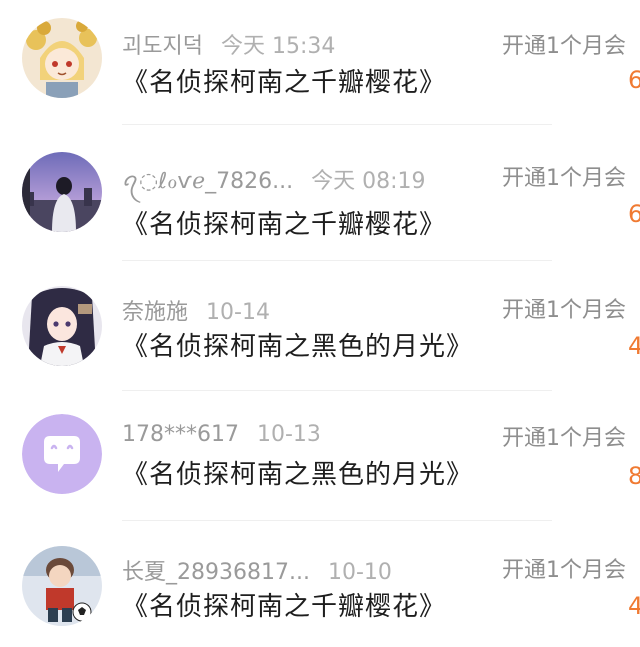  I want to click on chat-bubble-avatar, so click(62, 454).